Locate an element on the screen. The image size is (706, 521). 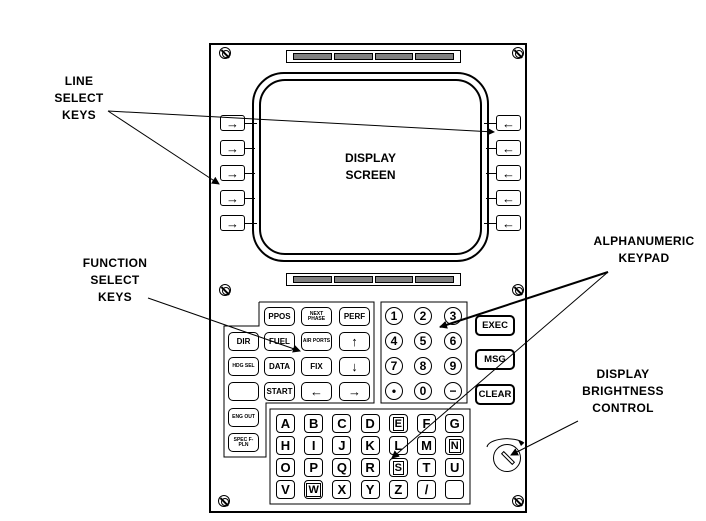
leader-line-numeric-keypad is located at coordinates (524, 300).